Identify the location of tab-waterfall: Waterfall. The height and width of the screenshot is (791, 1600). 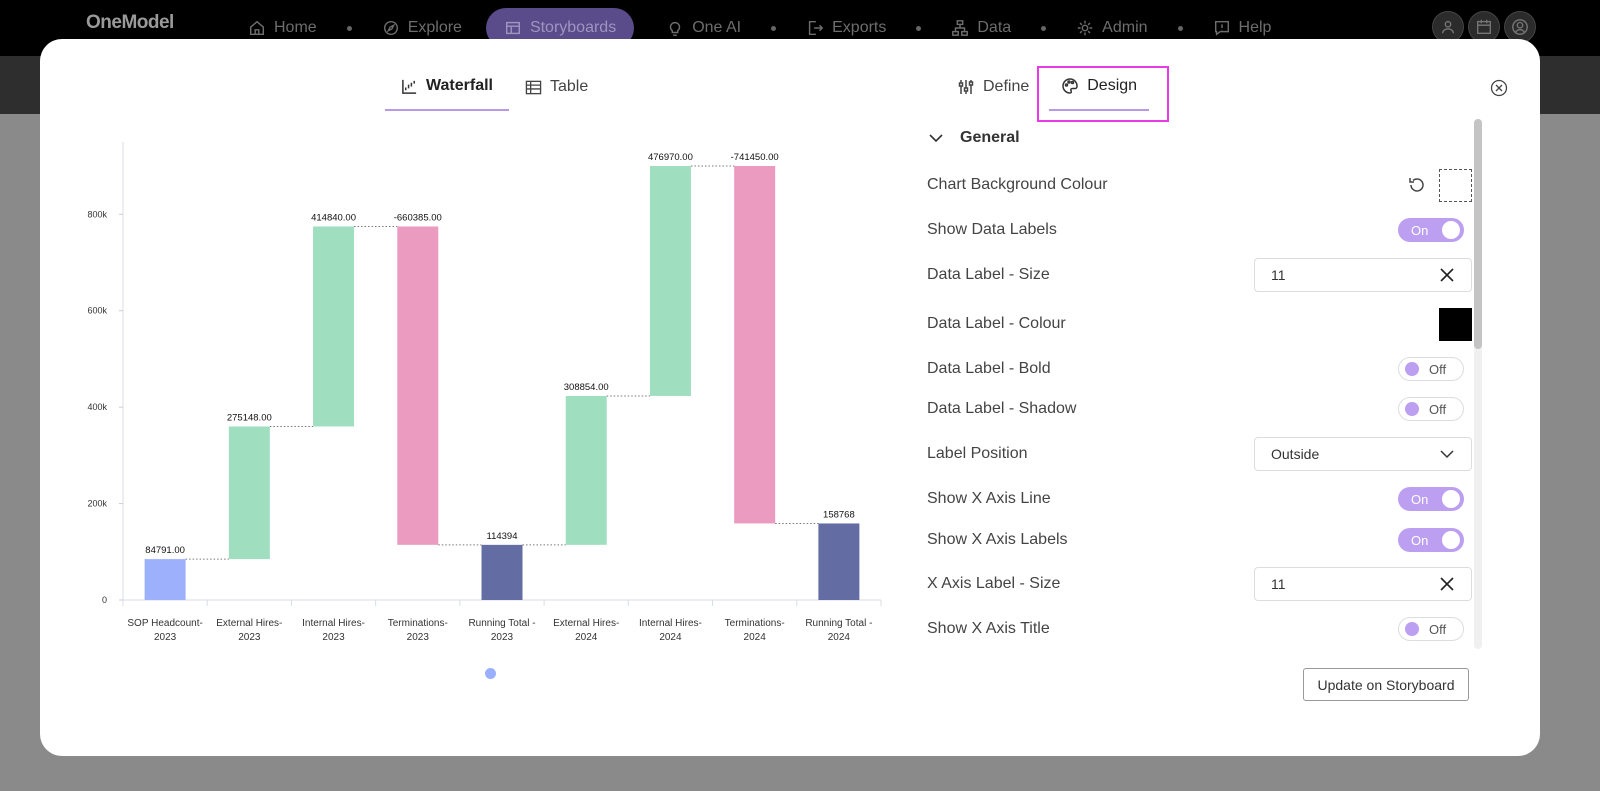
(447, 90).